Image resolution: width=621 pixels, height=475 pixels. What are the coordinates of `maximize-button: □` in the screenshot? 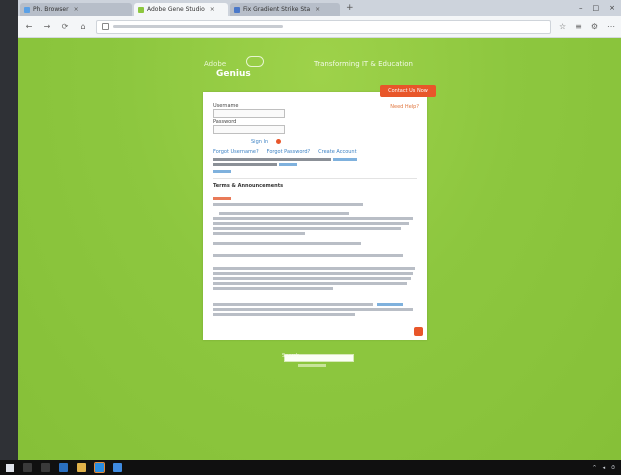 It's located at (596, 8).